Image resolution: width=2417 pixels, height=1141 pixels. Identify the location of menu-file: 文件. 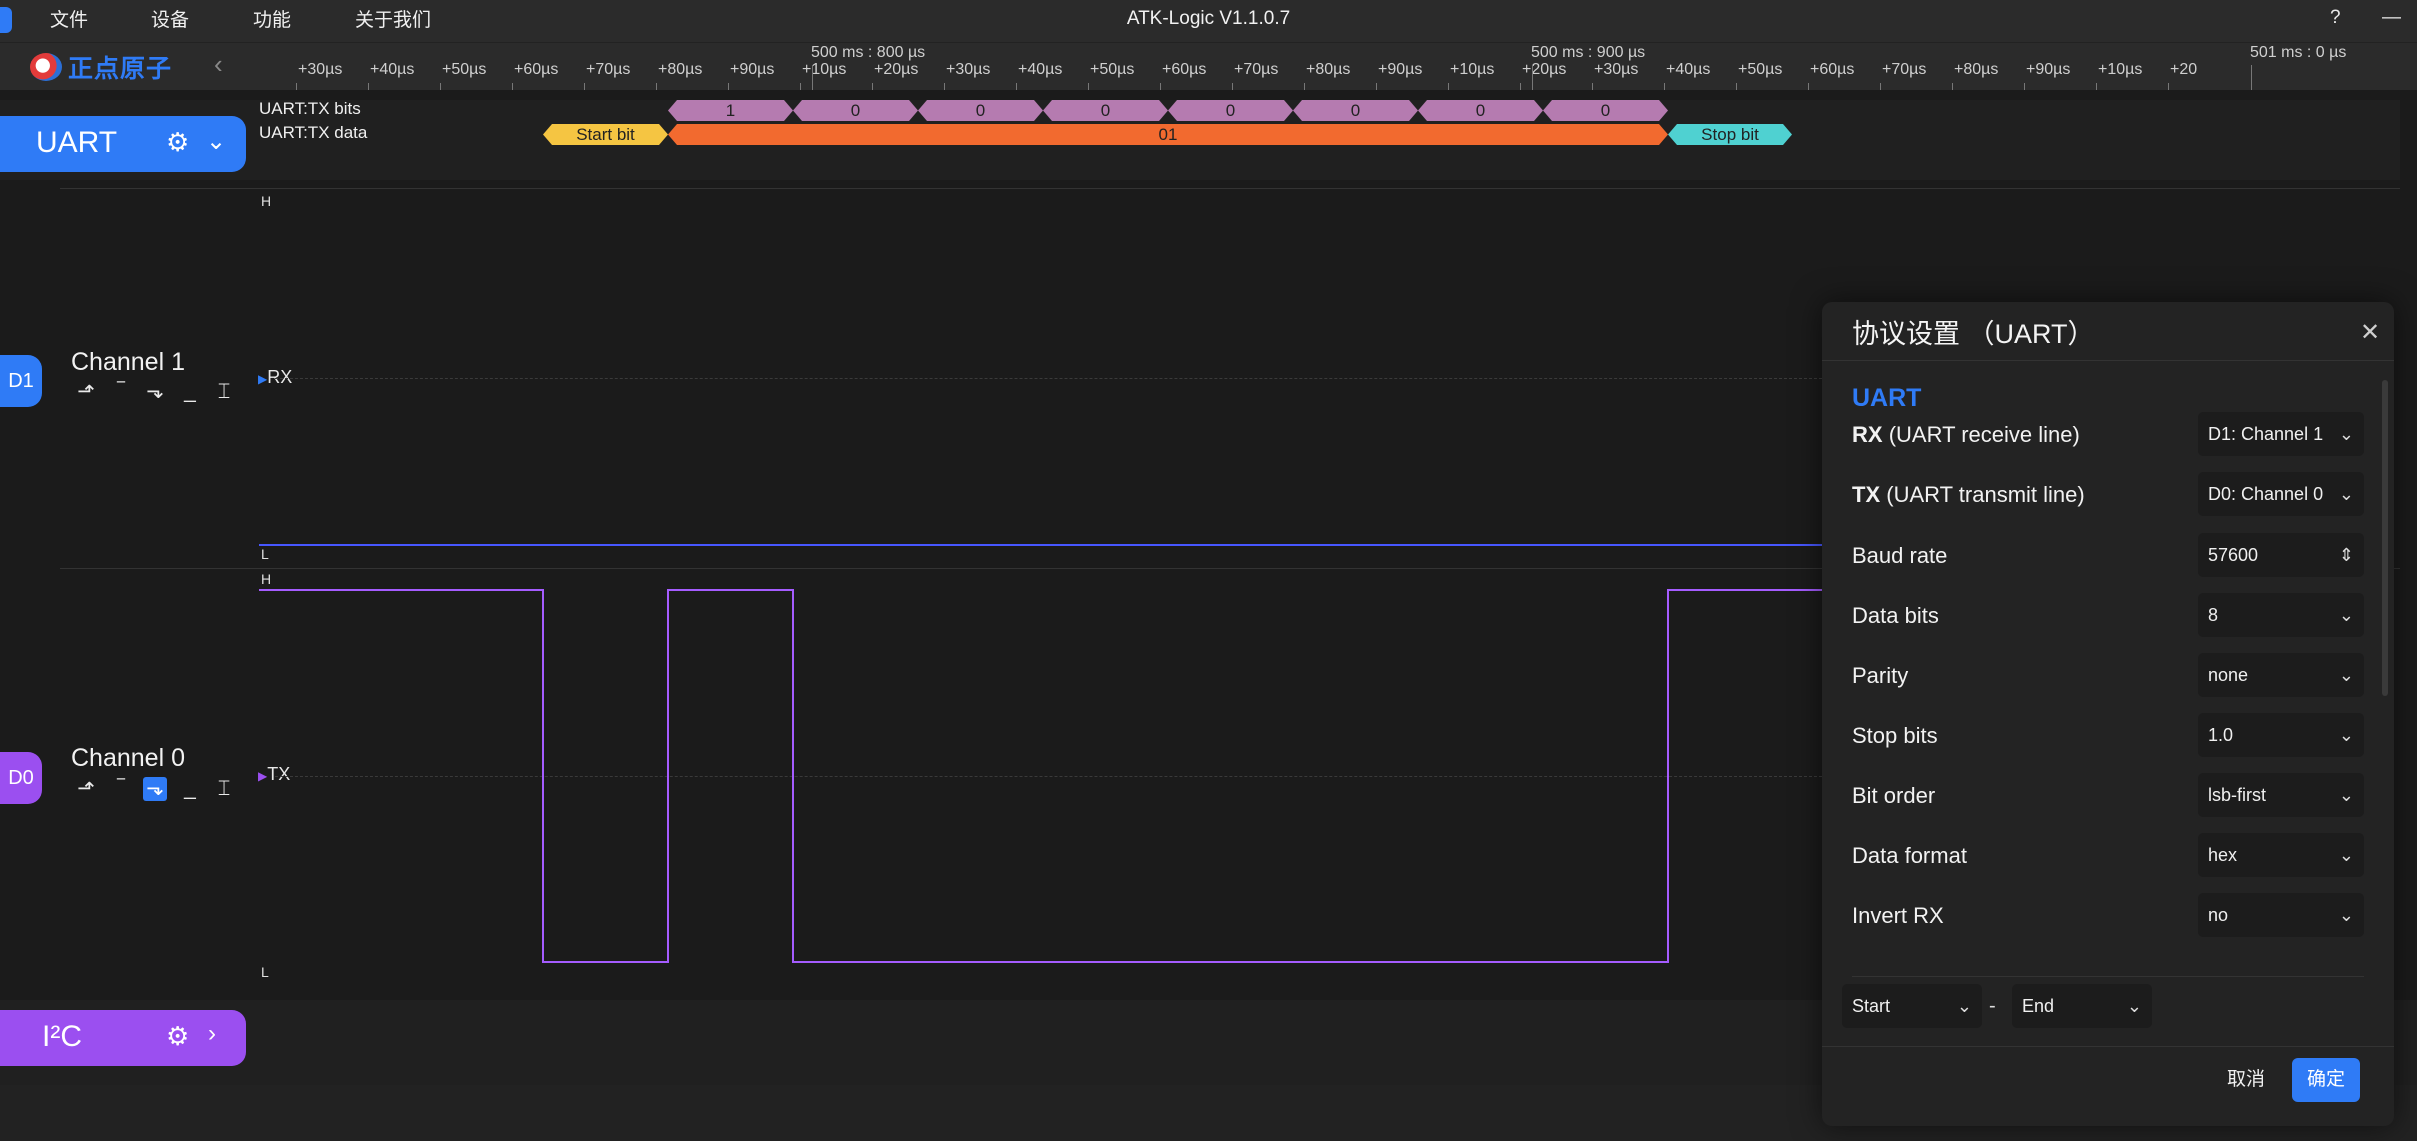
(69, 21).